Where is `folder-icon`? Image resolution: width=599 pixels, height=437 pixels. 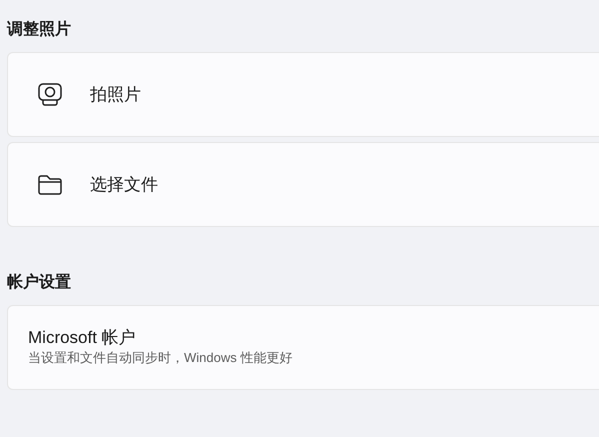 folder-icon is located at coordinates (50, 185).